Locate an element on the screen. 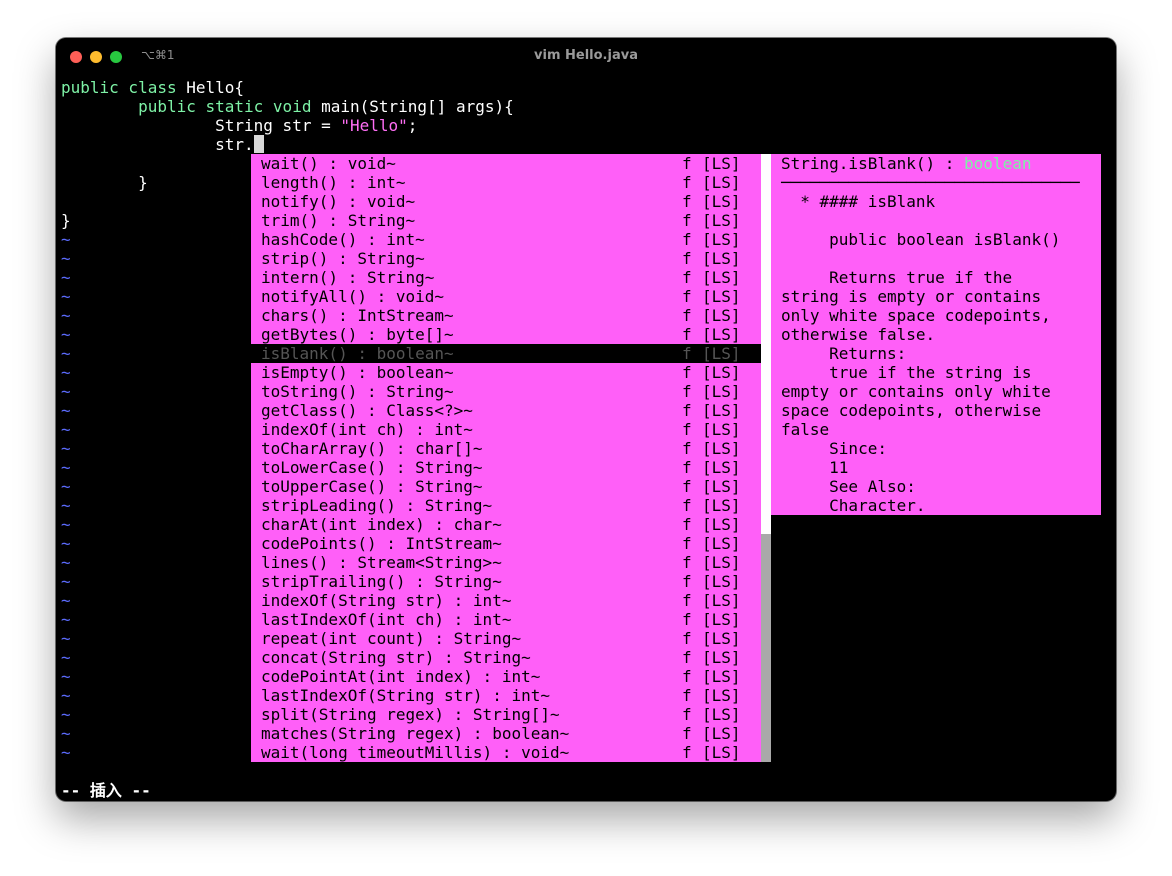 This screenshot has height=876, width=1172. code-text: Hello{ is located at coordinates (210, 87).